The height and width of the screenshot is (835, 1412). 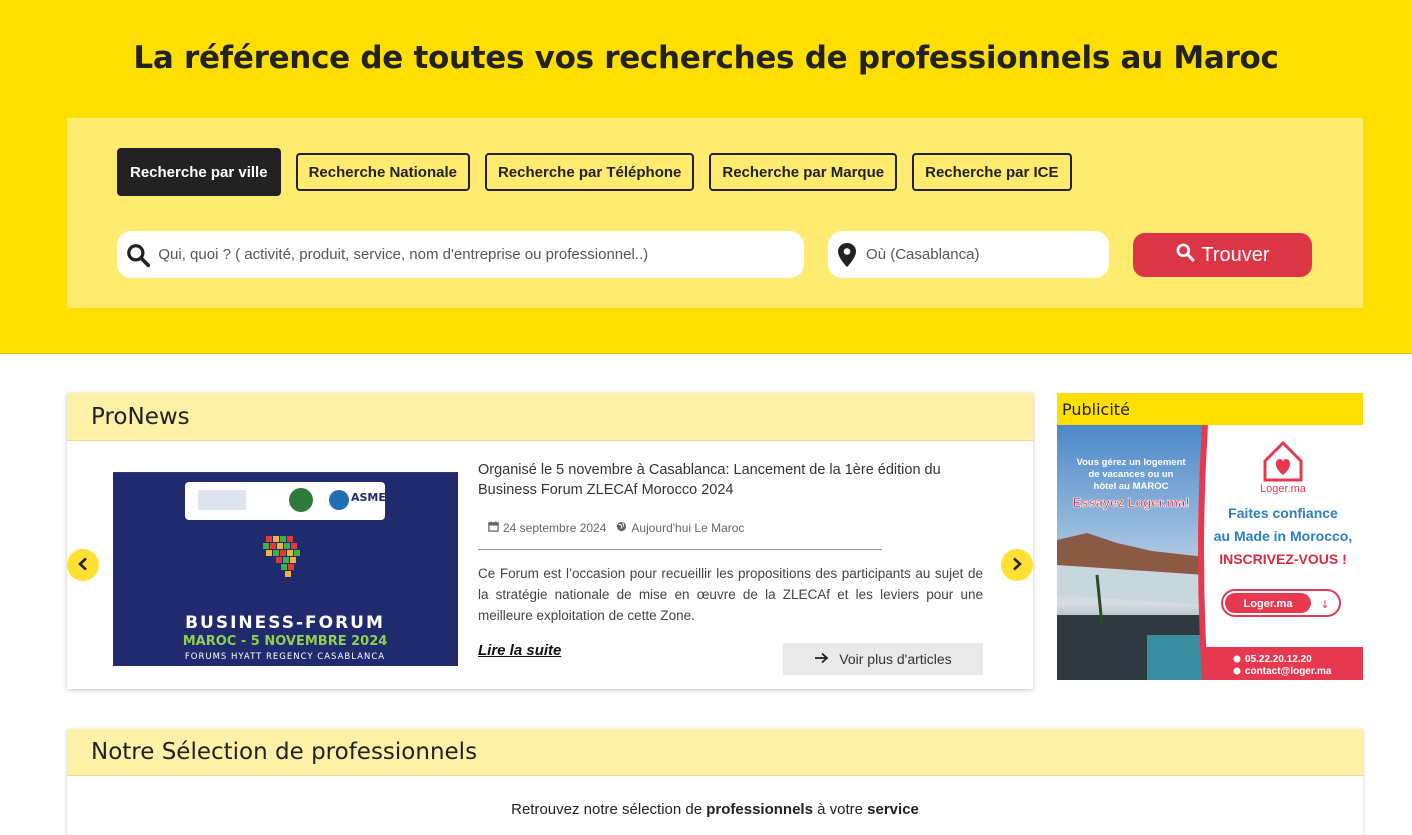 I want to click on ad-tagline-2: au Made in Morocco,, so click(x=1283, y=536).